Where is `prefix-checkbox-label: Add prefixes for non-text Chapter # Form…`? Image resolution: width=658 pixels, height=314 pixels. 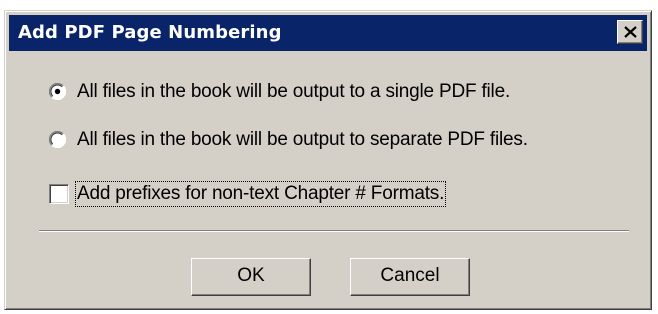
prefix-checkbox-label: Add prefixes for non-text Chapter # Form… is located at coordinates (260, 194).